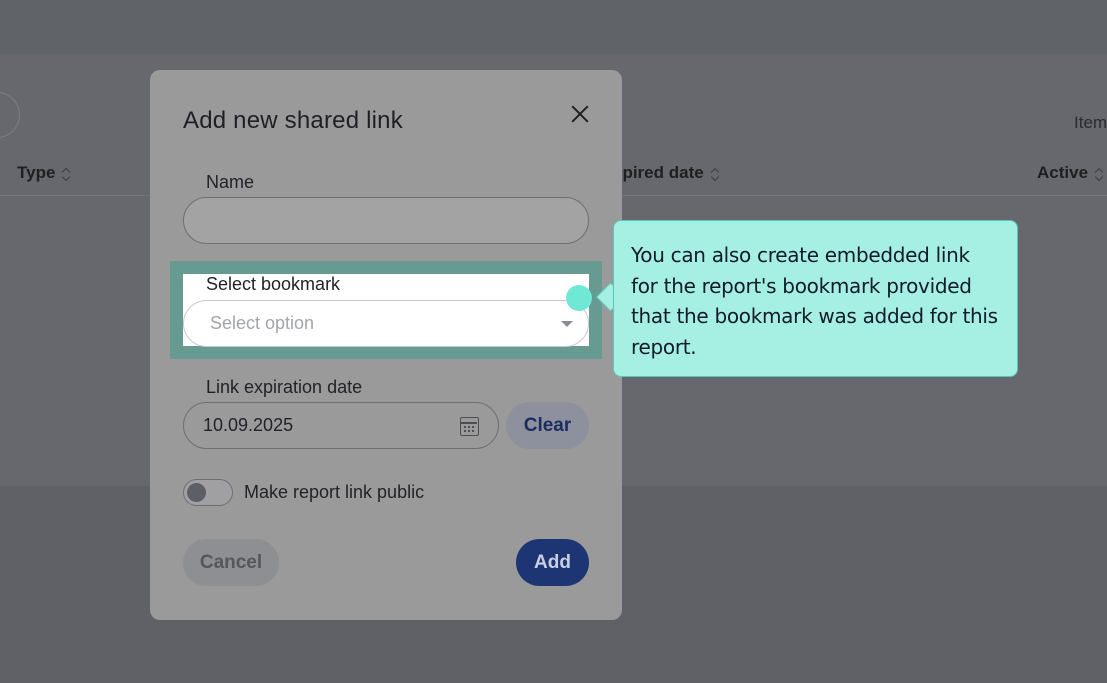  I want to click on expiration-date-value: 10.09.2025, so click(248, 425).